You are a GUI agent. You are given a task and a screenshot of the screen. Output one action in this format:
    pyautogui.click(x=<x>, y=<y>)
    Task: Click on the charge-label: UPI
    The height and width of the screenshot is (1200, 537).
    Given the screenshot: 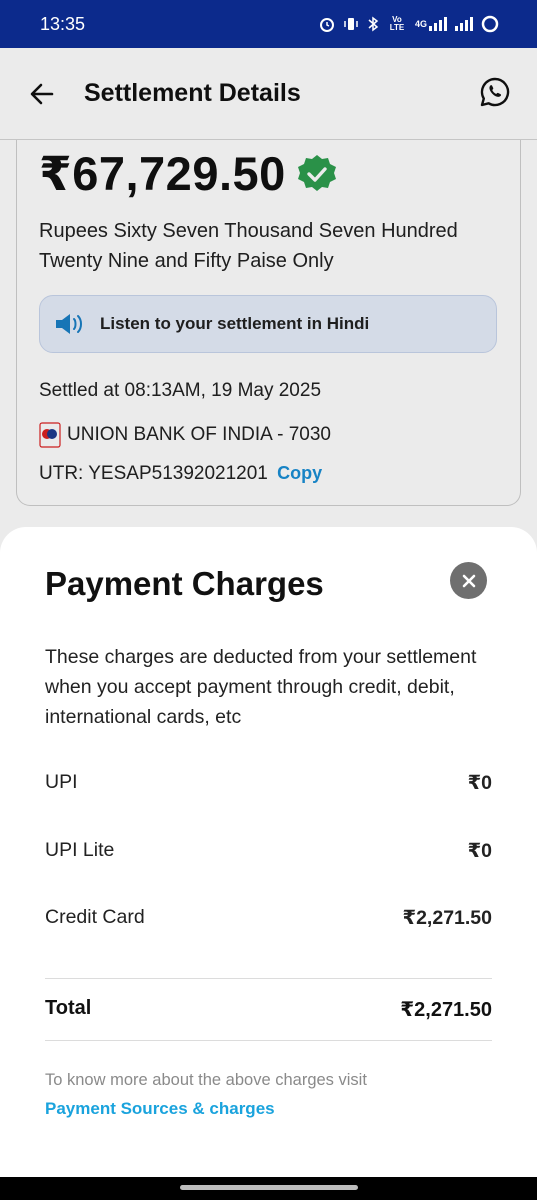 What is the action you would take?
    pyautogui.click(x=61, y=782)
    